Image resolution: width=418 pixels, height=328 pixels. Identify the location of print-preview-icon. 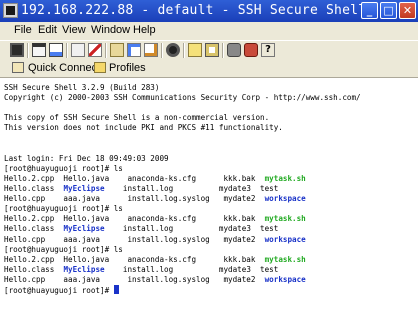
(56, 50).